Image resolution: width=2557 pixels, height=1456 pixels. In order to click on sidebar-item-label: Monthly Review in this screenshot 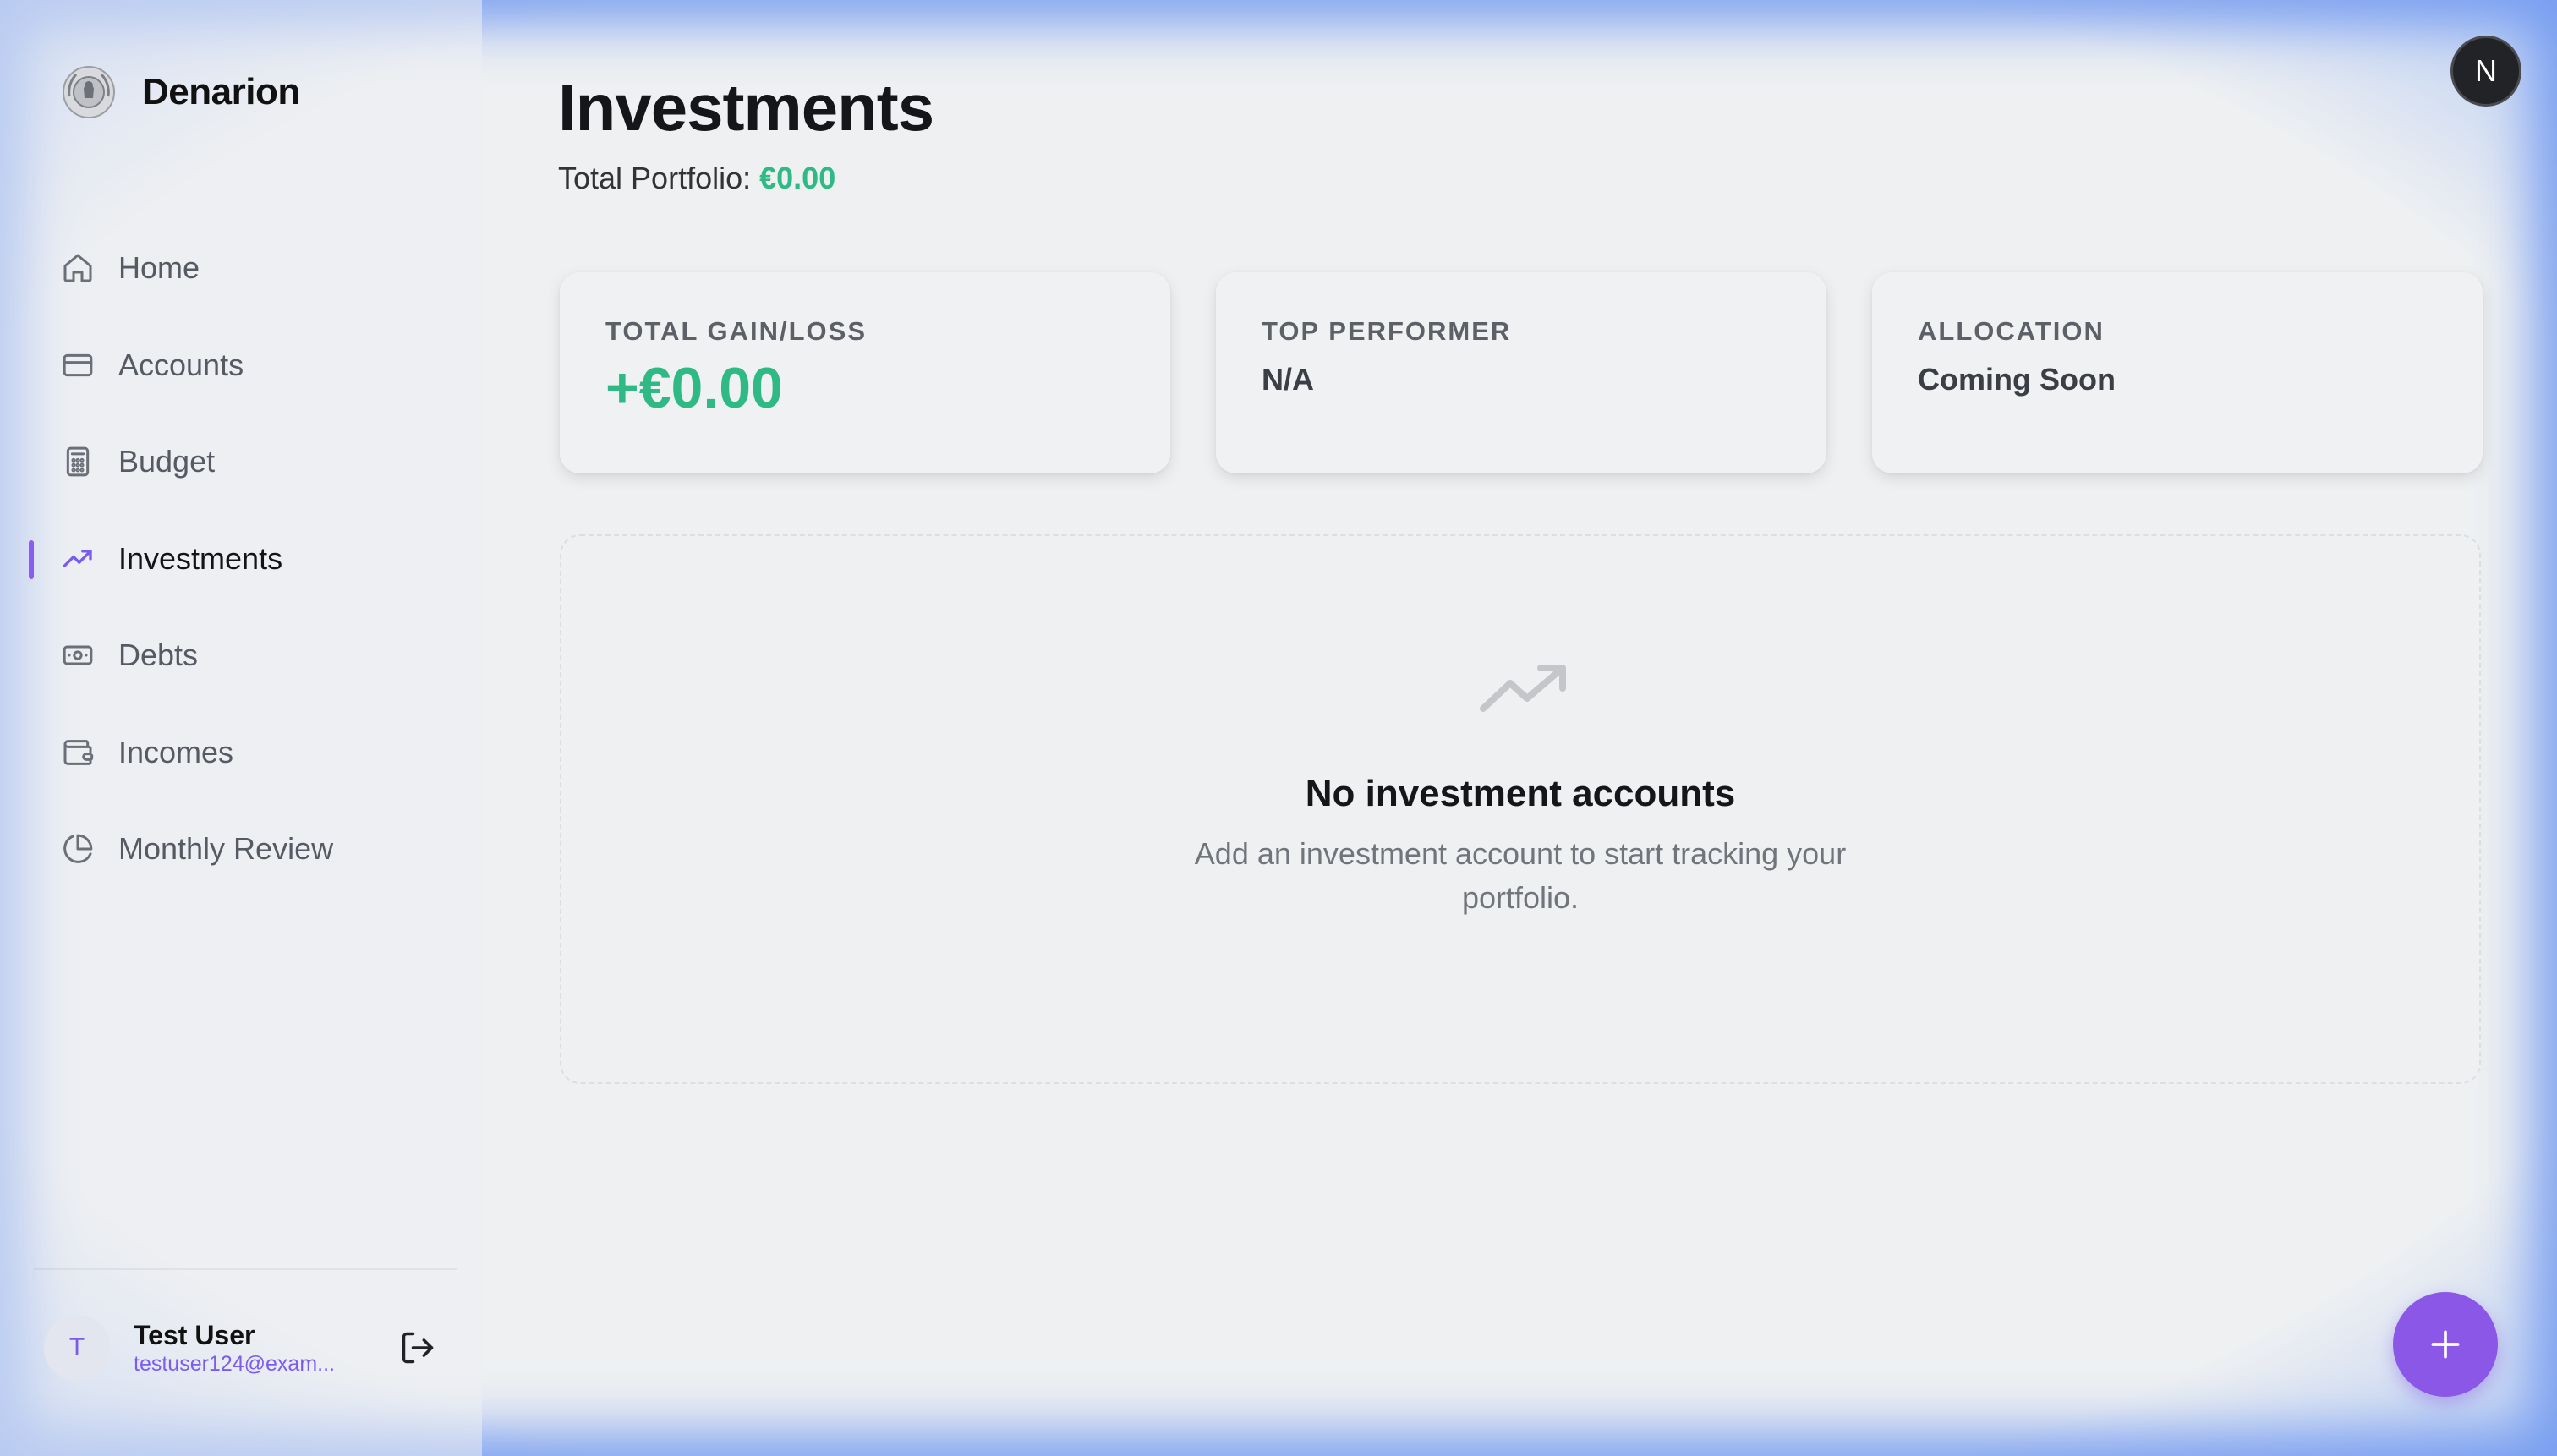, I will do `click(226, 849)`.